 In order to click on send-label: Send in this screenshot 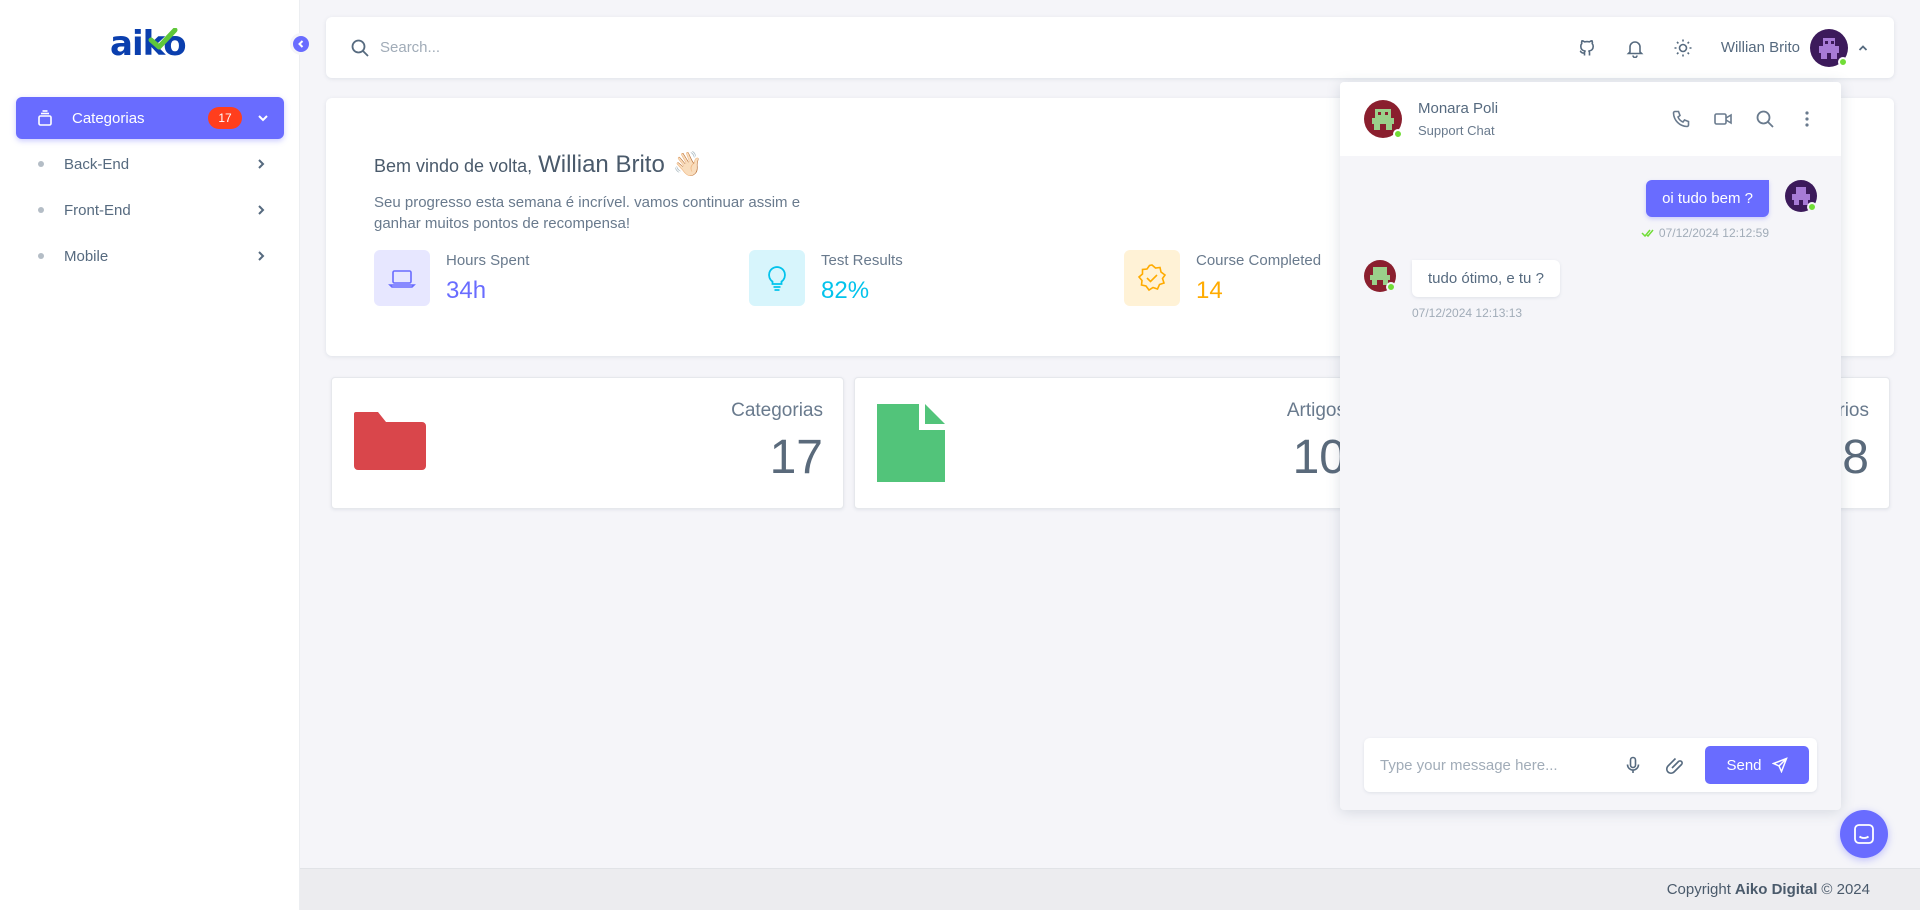, I will do `click(1744, 765)`.